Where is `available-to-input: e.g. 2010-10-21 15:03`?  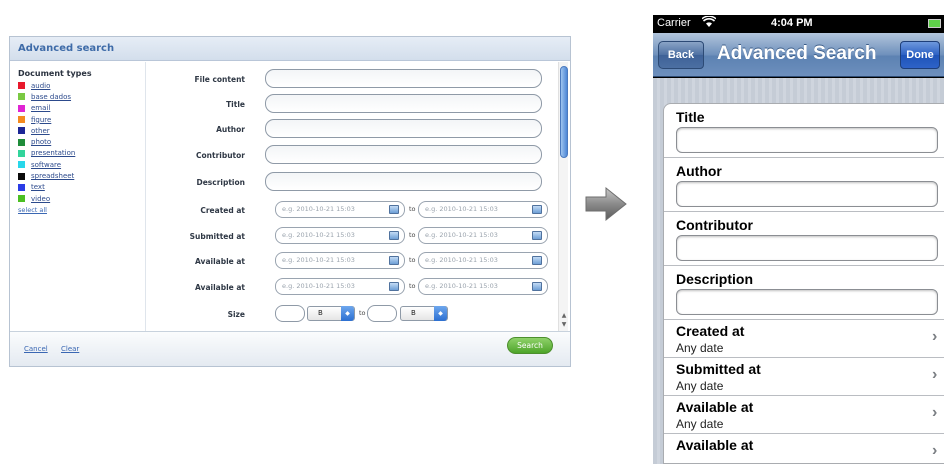
available-to-input: e.g. 2010-10-21 15:03 is located at coordinates (483, 260).